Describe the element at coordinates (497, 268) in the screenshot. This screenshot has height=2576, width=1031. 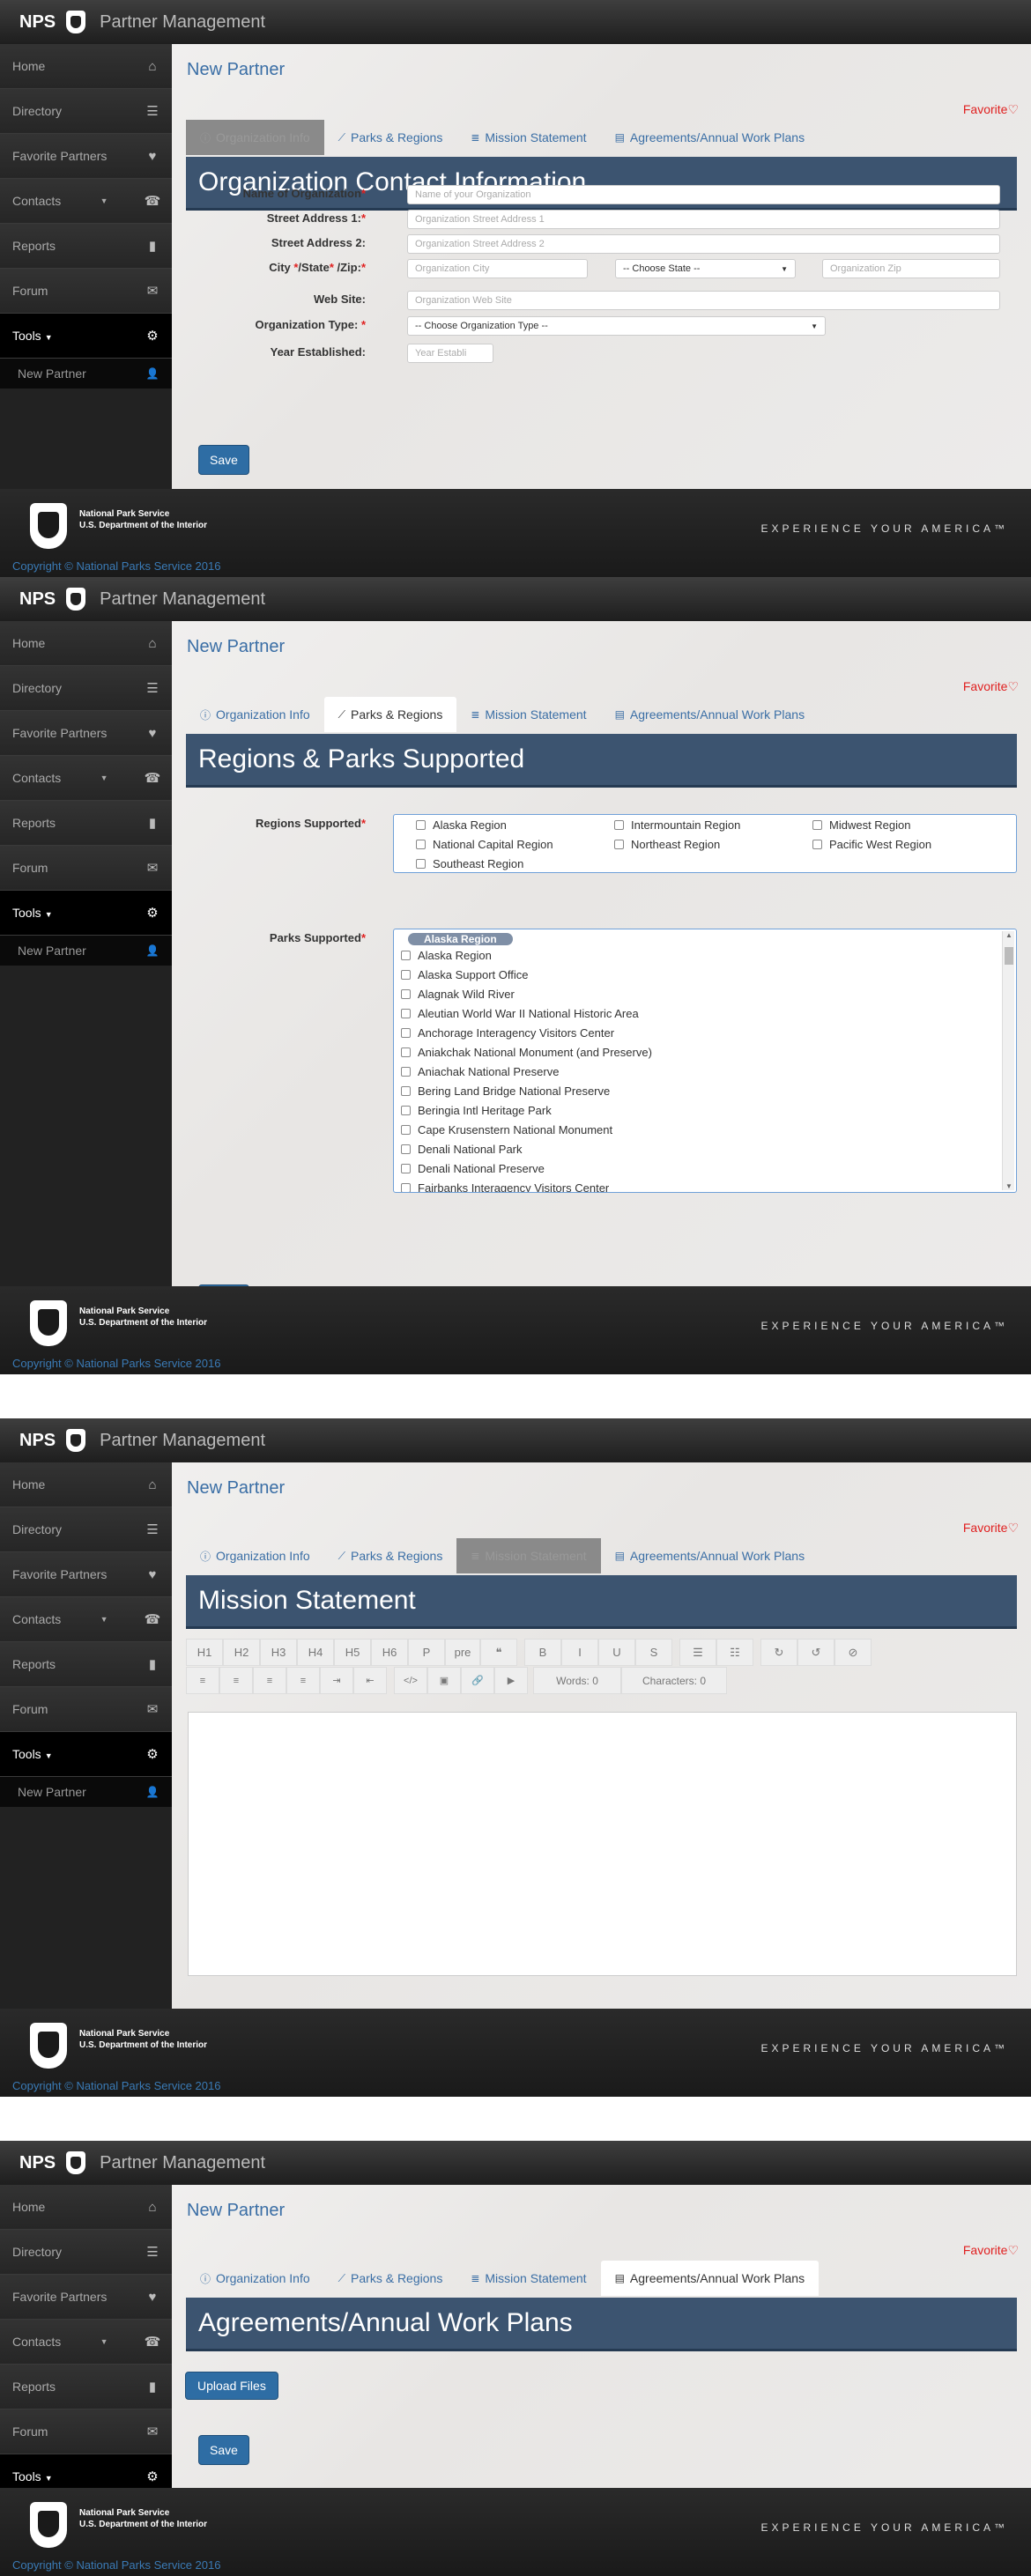
I see `city-input: Organization City` at that location.